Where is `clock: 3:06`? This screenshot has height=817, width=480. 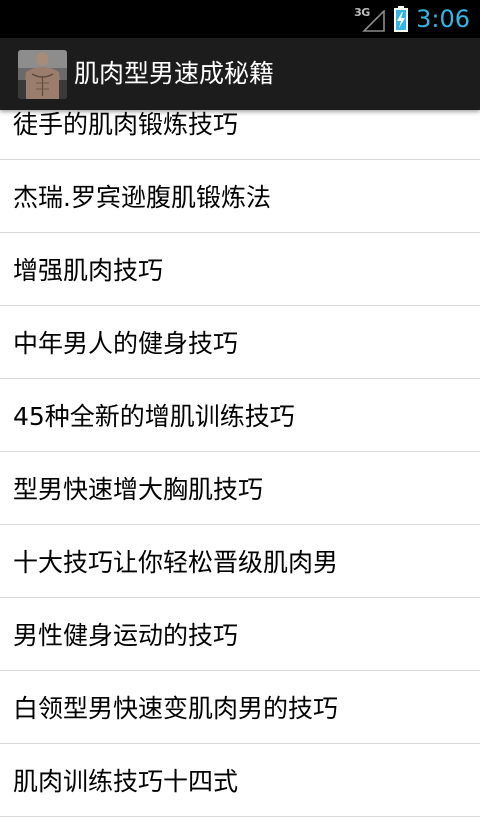
clock: 3:06 is located at coordinates (443, 19).